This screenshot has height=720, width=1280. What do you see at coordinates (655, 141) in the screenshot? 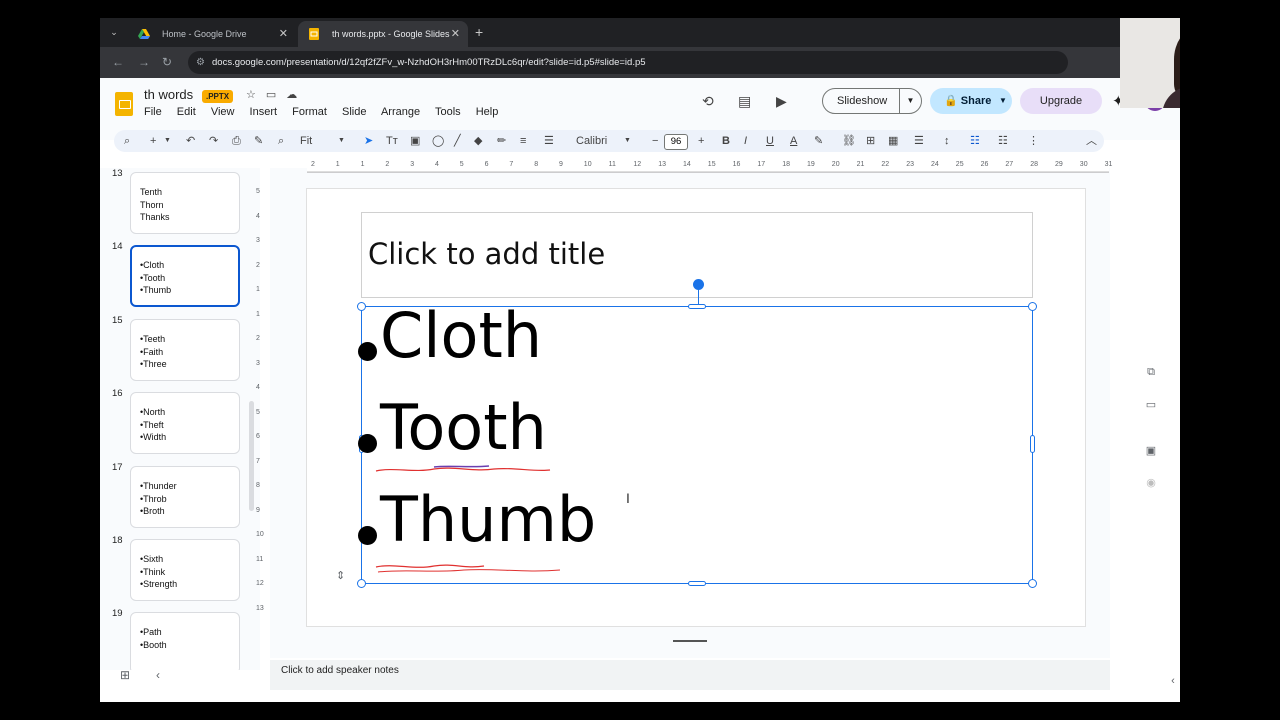
I see `decrease-font-icon: −` at bounding box center [655, 141].